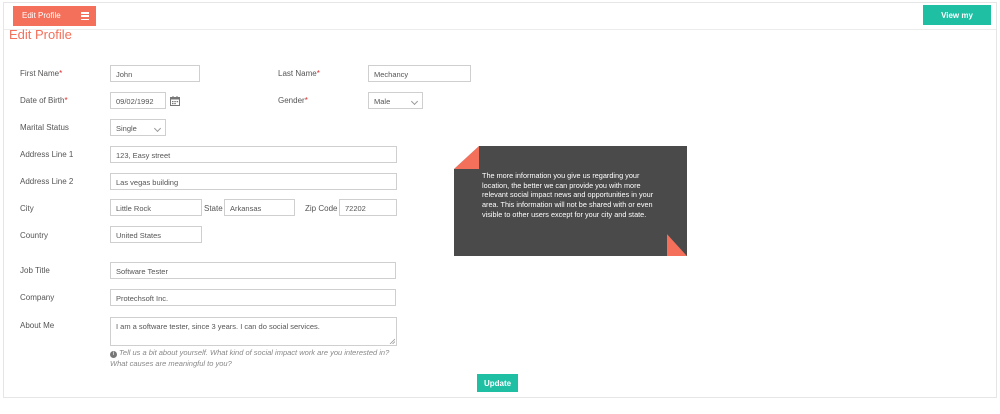 The width and height of the screenshot is (1000, 414). Describe the element at coordinates (35, 270) in the screenshot. I see `job-title-label: Job Title` at that location.